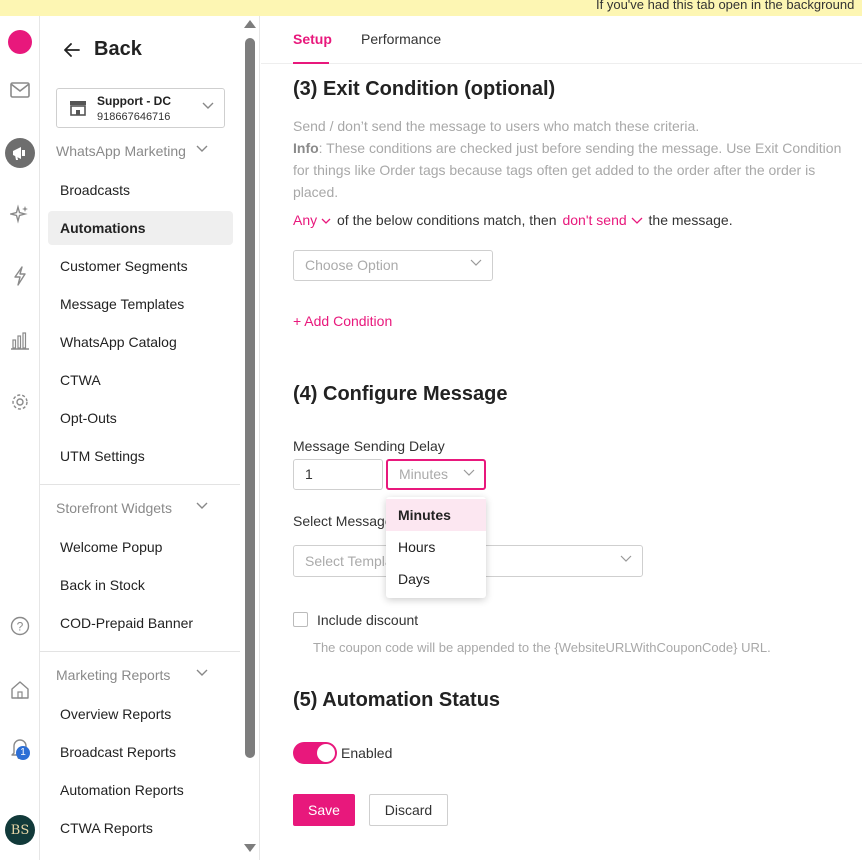 The width and height of the screenshot is (862, 860). Describe the element at coordinates (118, 49) in the screenshot. I see `back-label: Back` at that location.